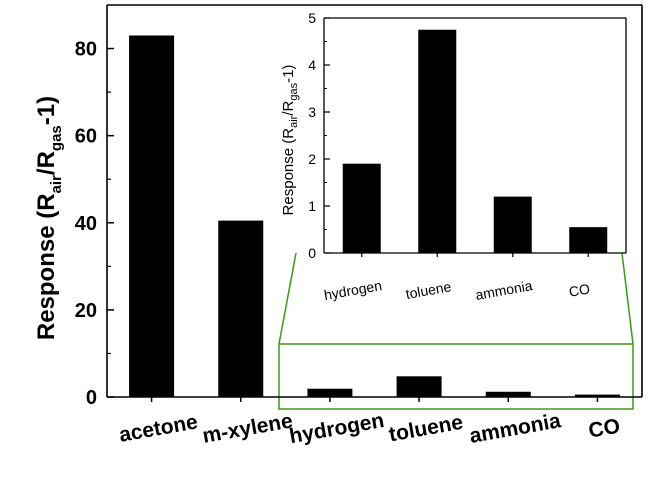 The height and width of the screenshot is (493, 662). I want to click on x-tick-label-m-xylene: m-xylene, so click(248, 428).